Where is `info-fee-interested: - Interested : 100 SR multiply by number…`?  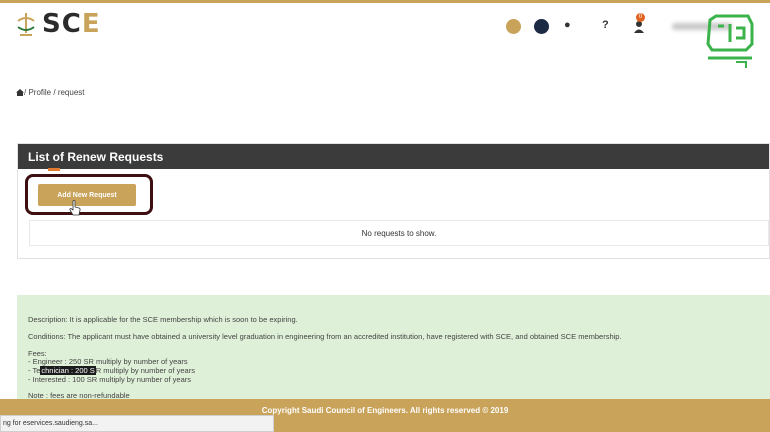
info-fee-interested: - Interested : 100 SR multiply by number… is located at coordinates (109, 379).